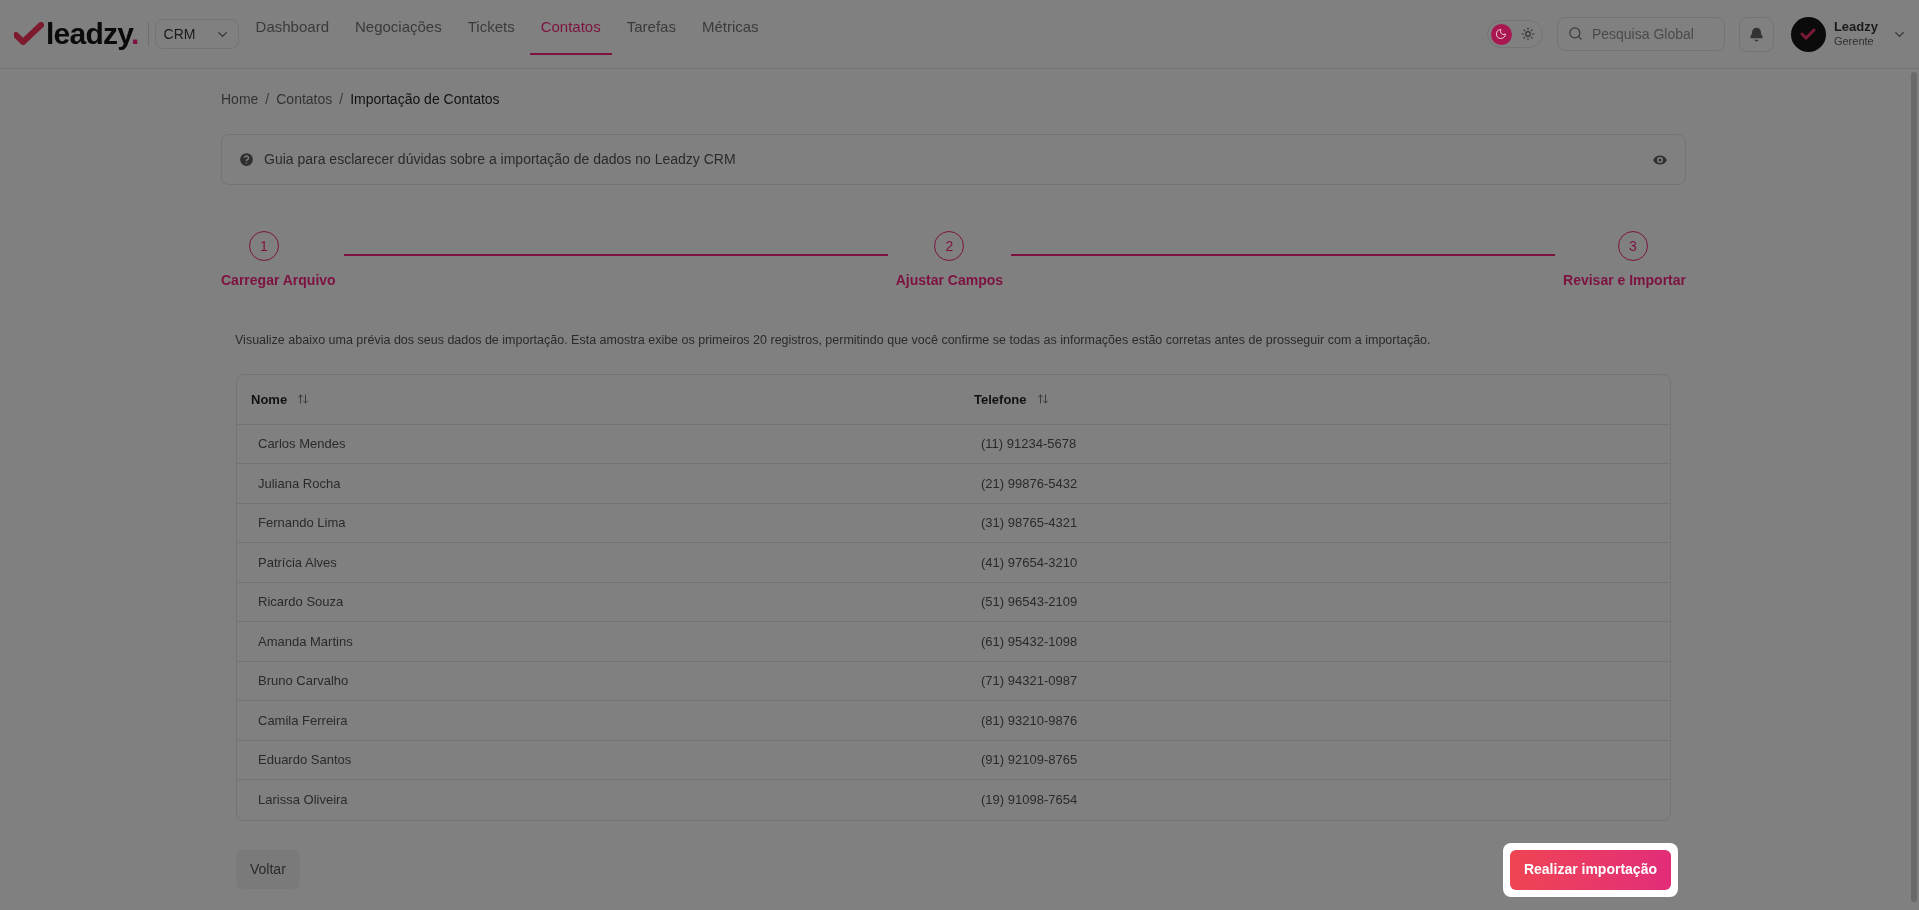 The height and width of the screenshot is (910, 1919). I want to click on notifications-button, so click(1756, 34).